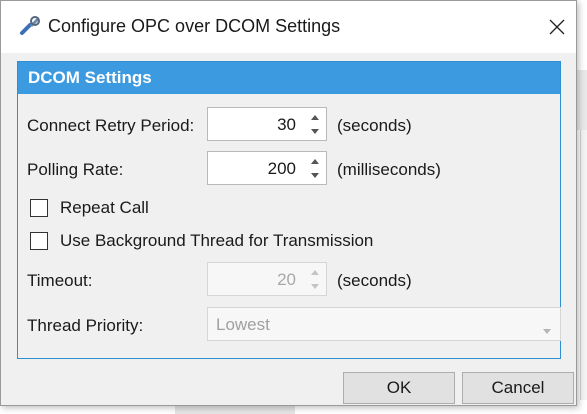 This screenshot has height=414, width=587. What do you see at coordinates (243, 324) in the screenshot?
I see `thread-priority-value: Lowest` at bounding box center [243, 324].